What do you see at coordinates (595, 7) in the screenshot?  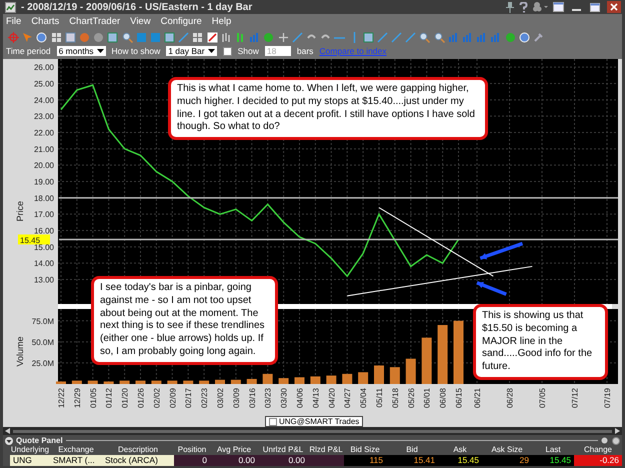 I see `maximize-button` at bounding box center [595, 7].